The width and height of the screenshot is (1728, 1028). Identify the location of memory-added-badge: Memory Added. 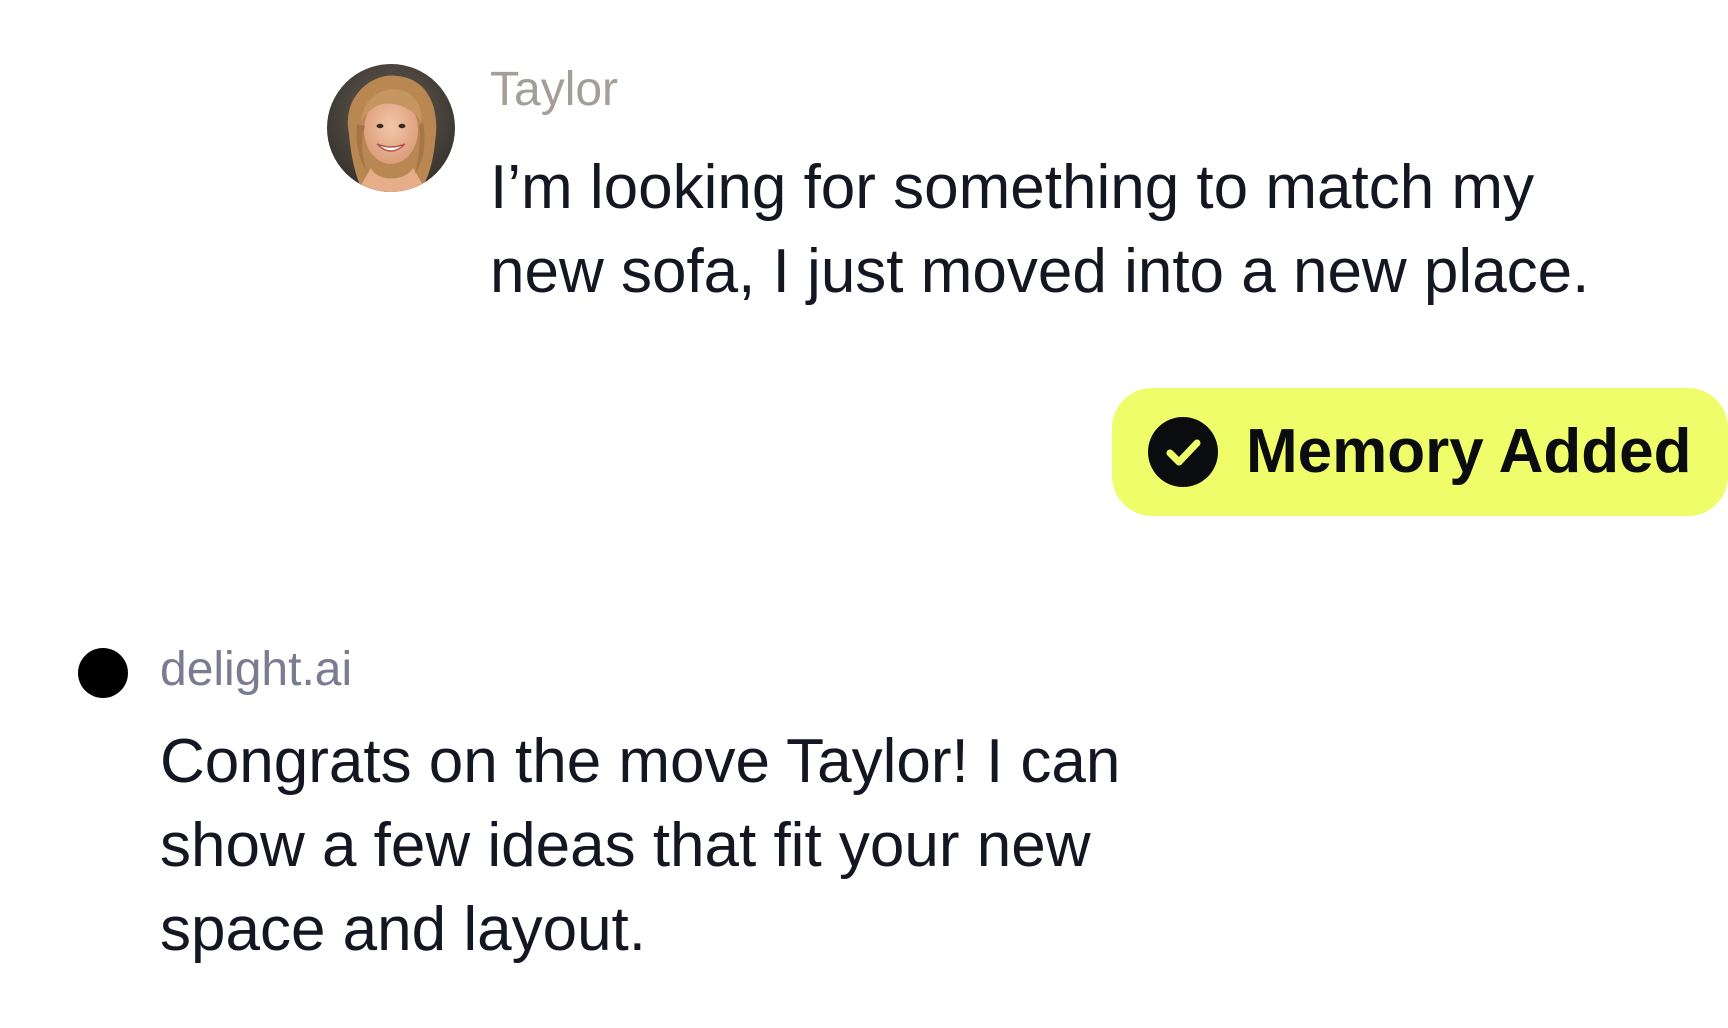
(1420, 452).